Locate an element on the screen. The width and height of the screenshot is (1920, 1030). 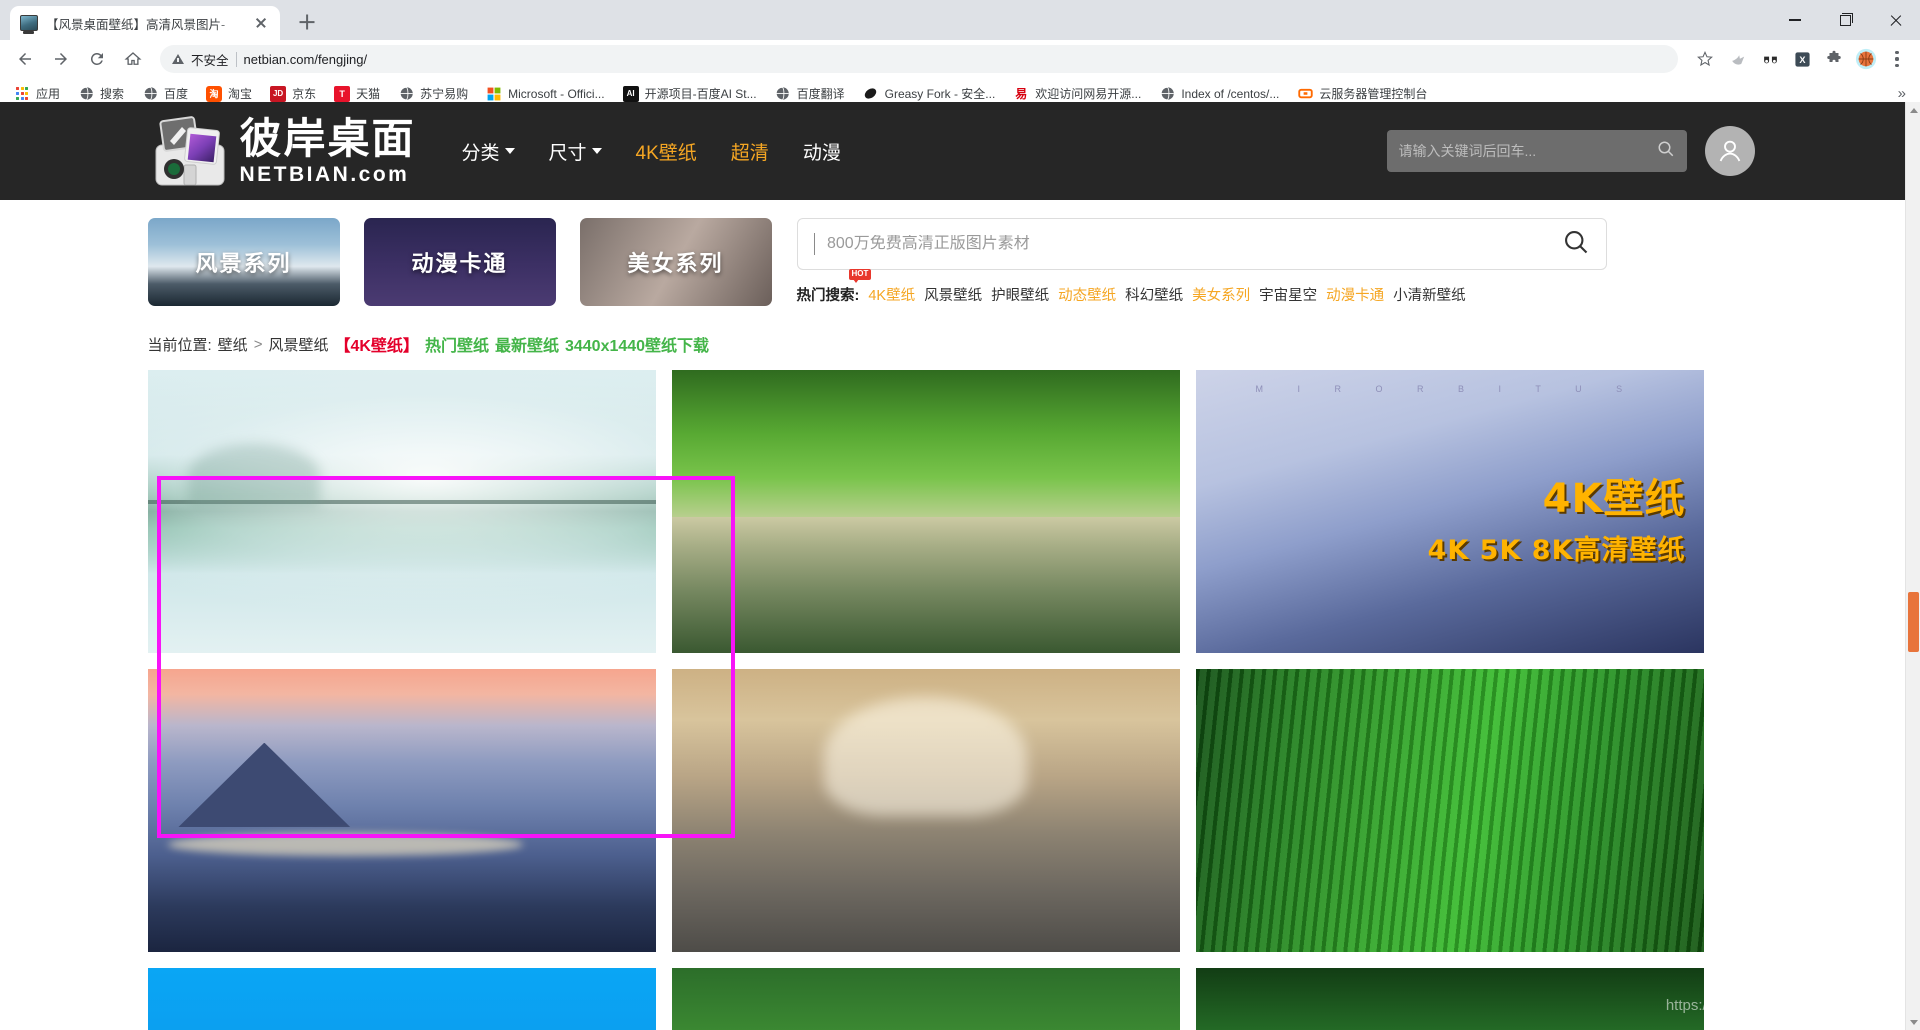
kebab-menu-icon is located at coordinates (1897, 59).